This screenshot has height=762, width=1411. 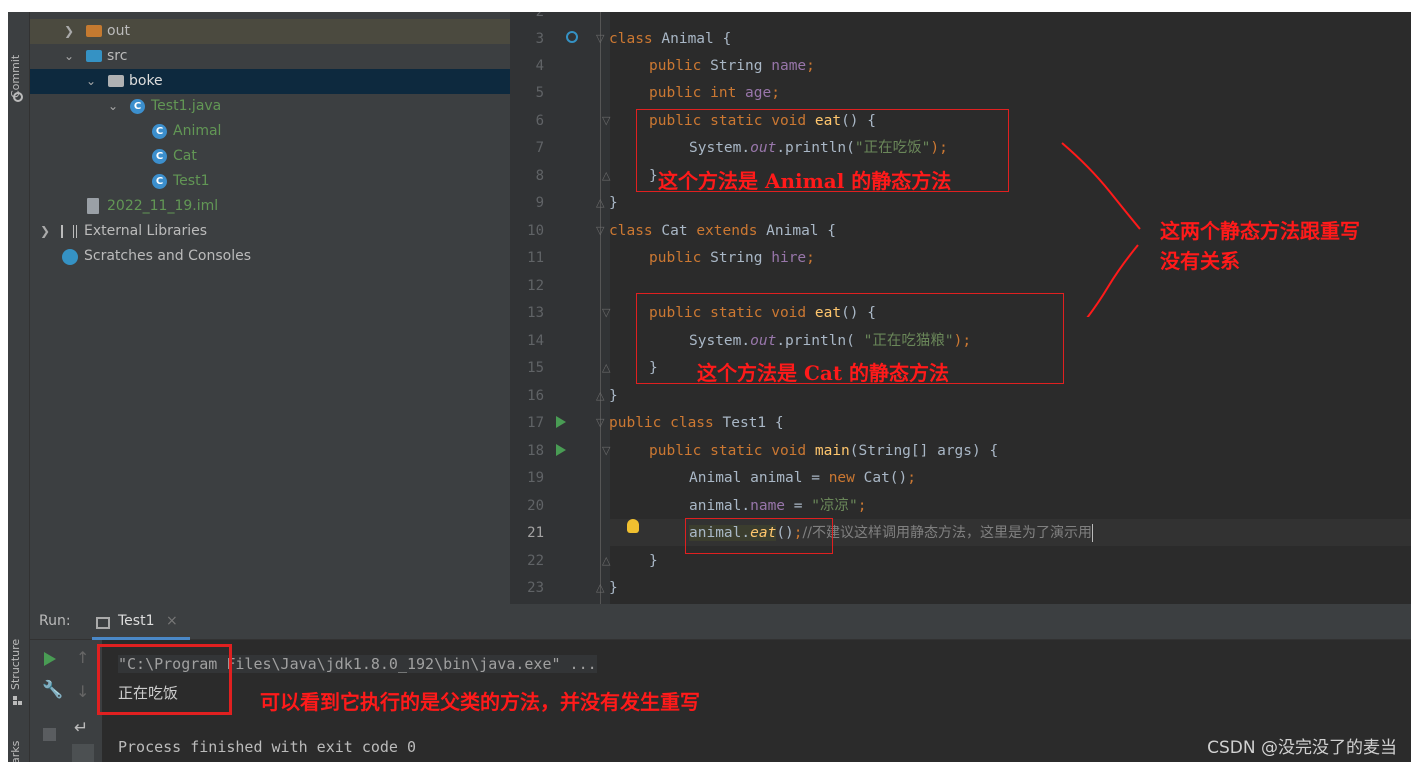 What do you see at coordinates (186, 106) in the screenshot?
I see `tree-item-label: Test1.java` at bounding box center [186, 106].